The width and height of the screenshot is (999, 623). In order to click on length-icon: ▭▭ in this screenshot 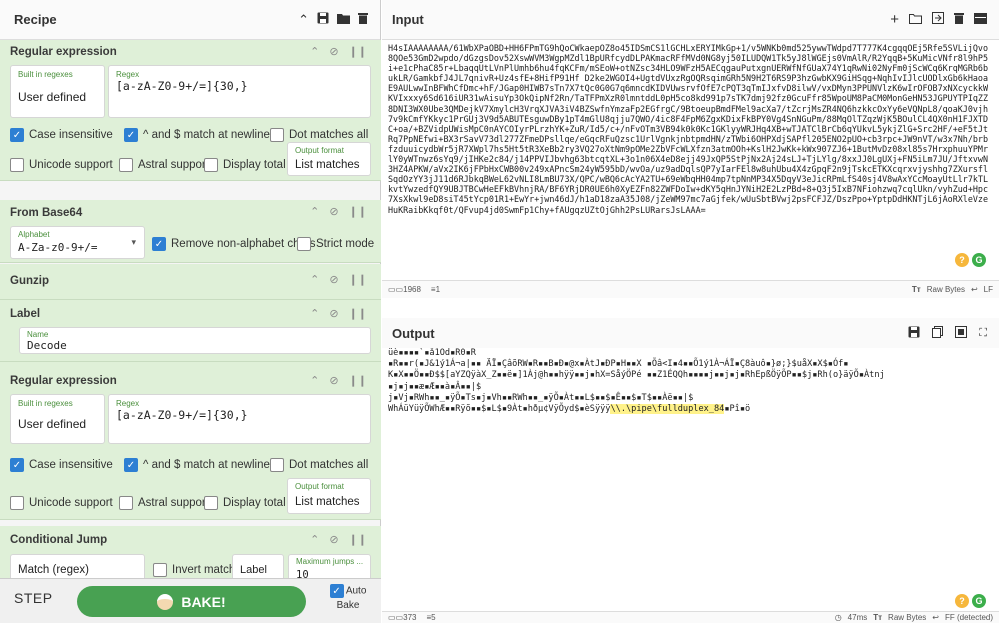, I will do `click(396, 289)`.